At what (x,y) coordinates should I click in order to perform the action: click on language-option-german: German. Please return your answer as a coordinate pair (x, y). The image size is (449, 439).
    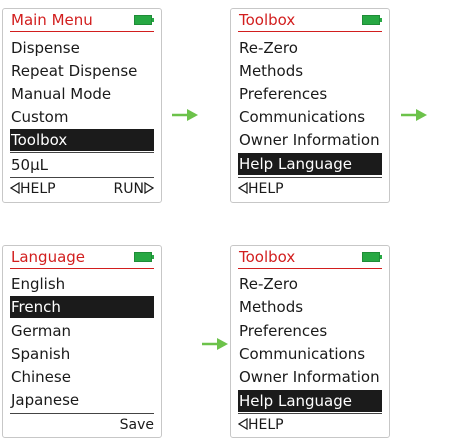
    Looking at the image, I should click on (82, 331).